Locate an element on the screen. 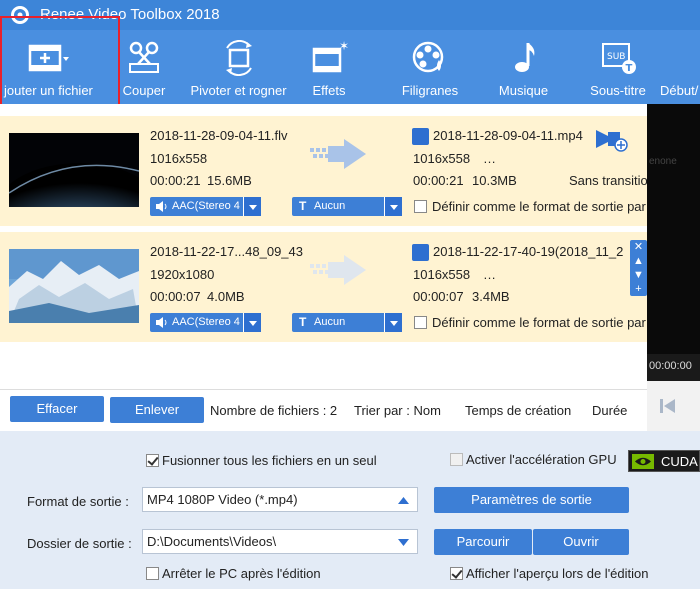 Image resolution: width=700 pixels, height=589 pixels. preview-during-edit-label: Afficher l'aperçu lors de l'édition is located at coordinates (557, 573).